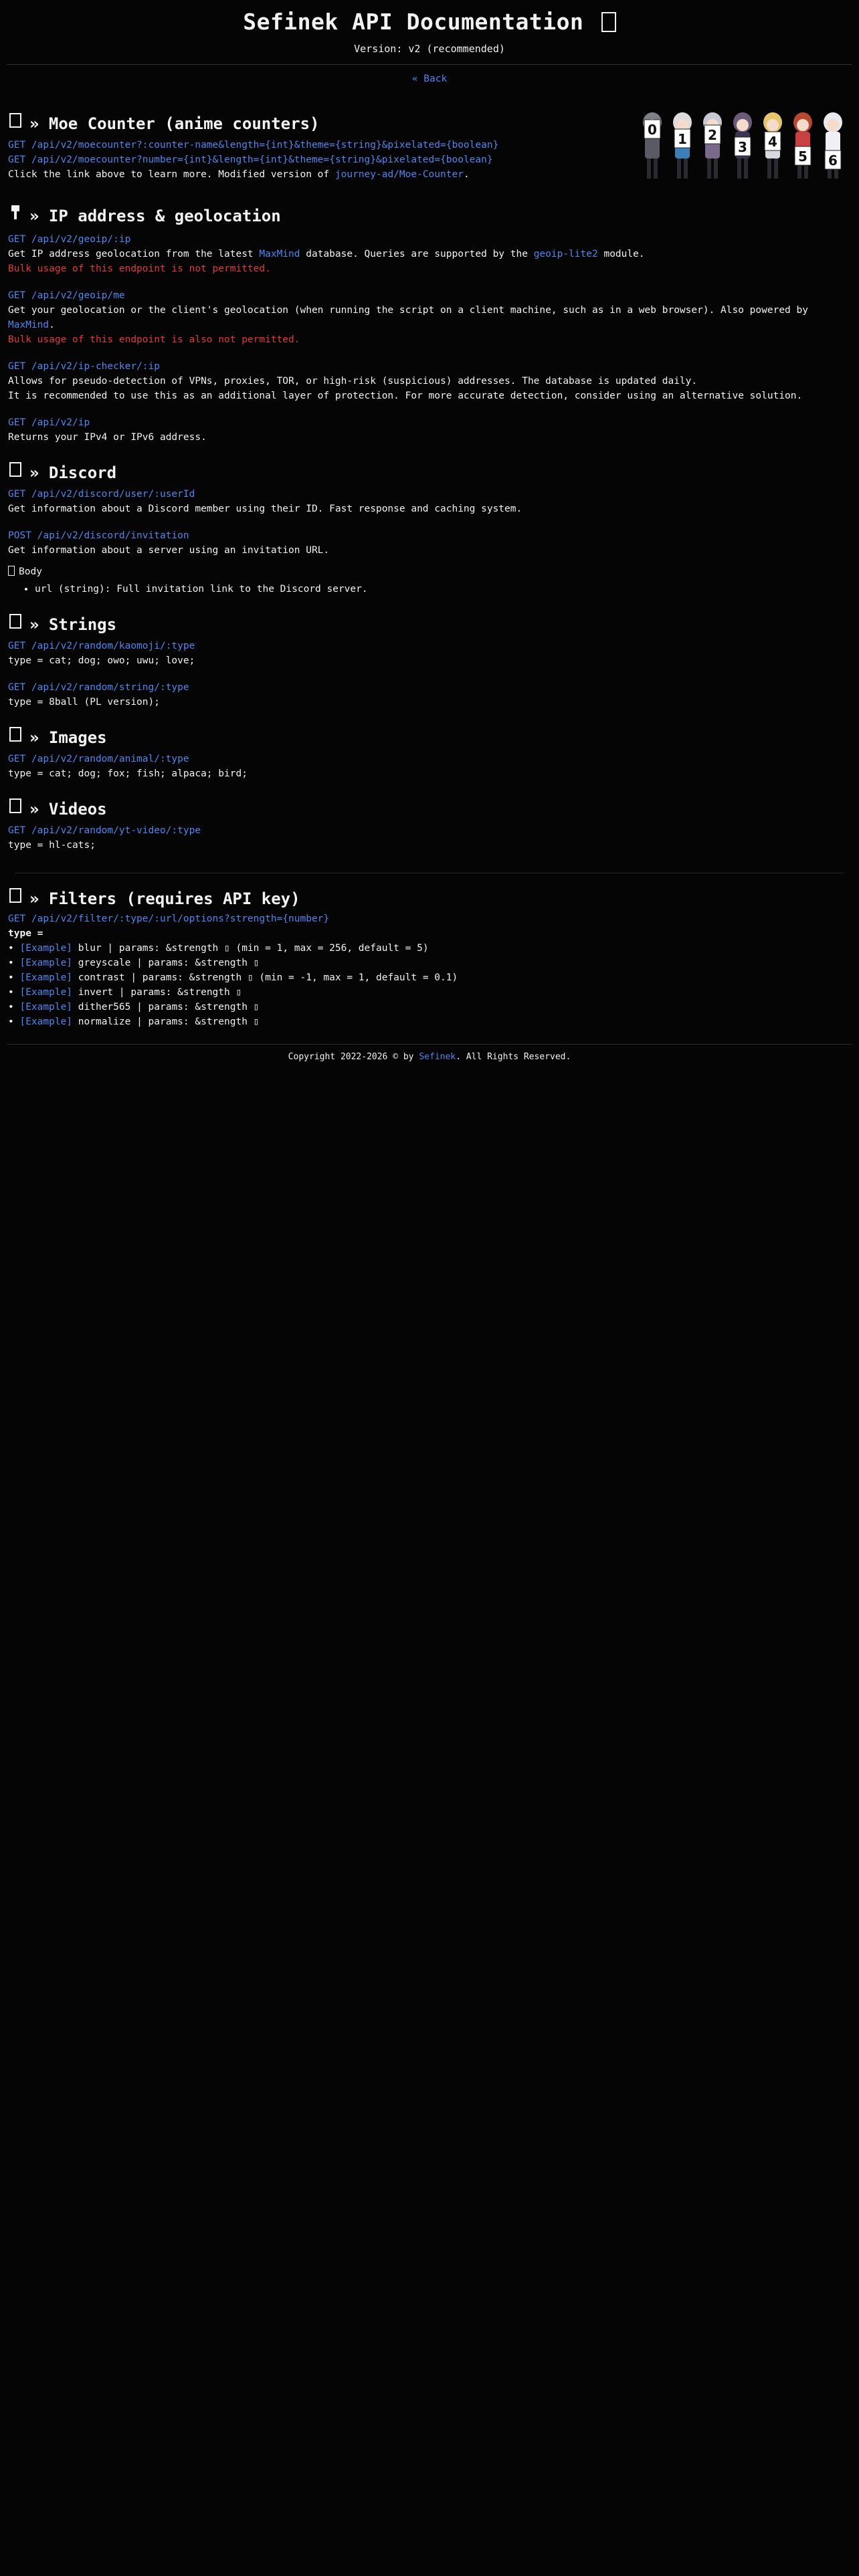 The image size is (859, 2576). Describe the element at coordinates (429, 535) in the screenshot. I see `discord-invitation-endpoint: POST /api/v2/discord/invitation` at that location.